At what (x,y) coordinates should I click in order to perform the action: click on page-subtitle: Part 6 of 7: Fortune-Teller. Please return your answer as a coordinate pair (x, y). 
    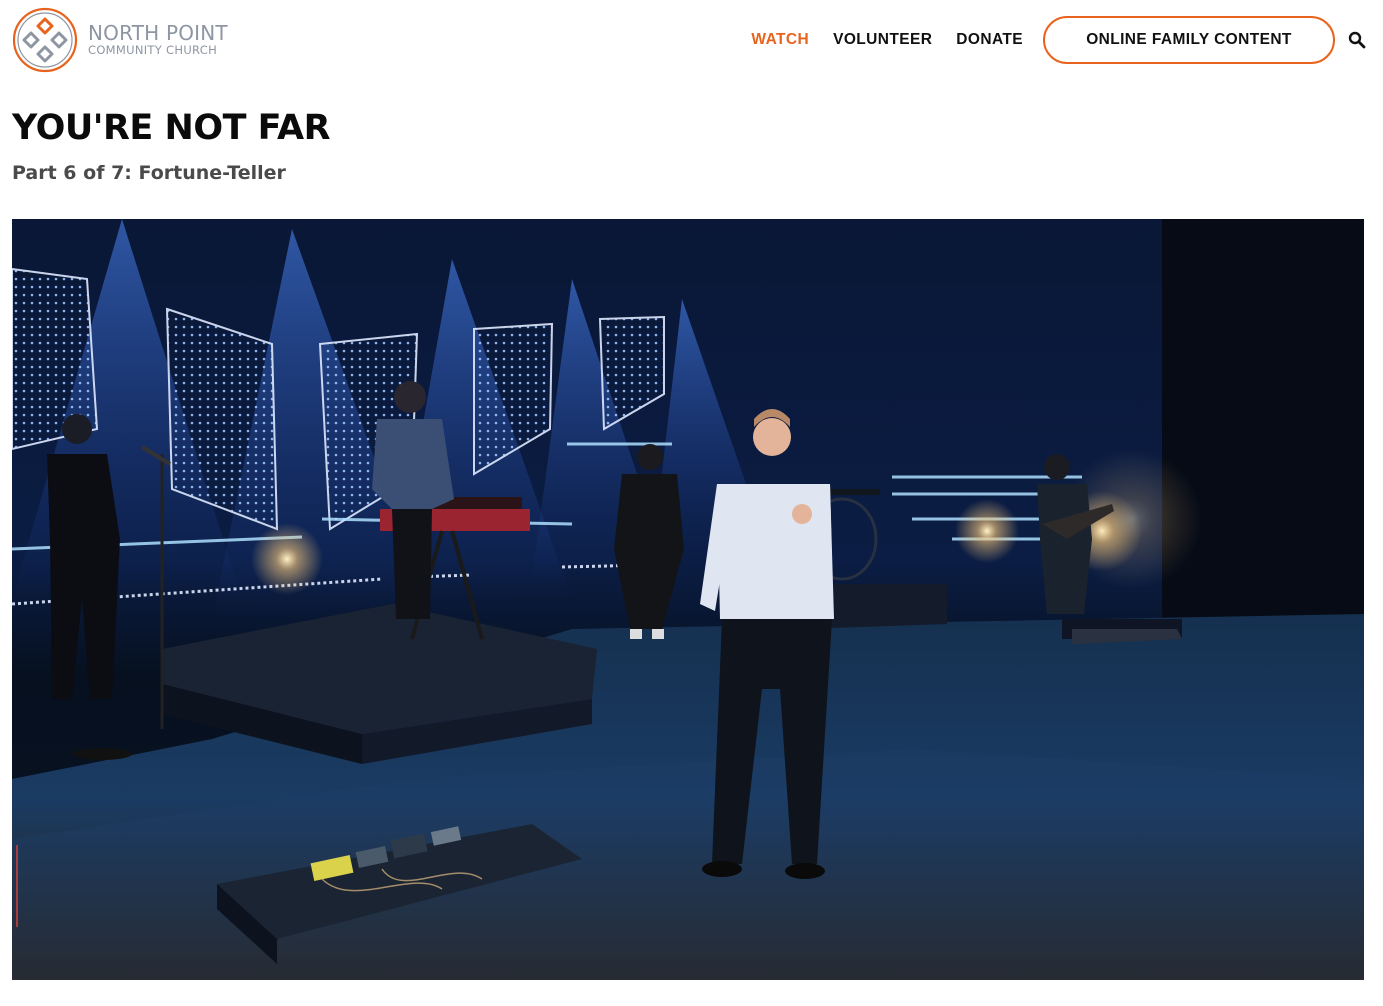
    Looking at the image, I should click on (149, 173).